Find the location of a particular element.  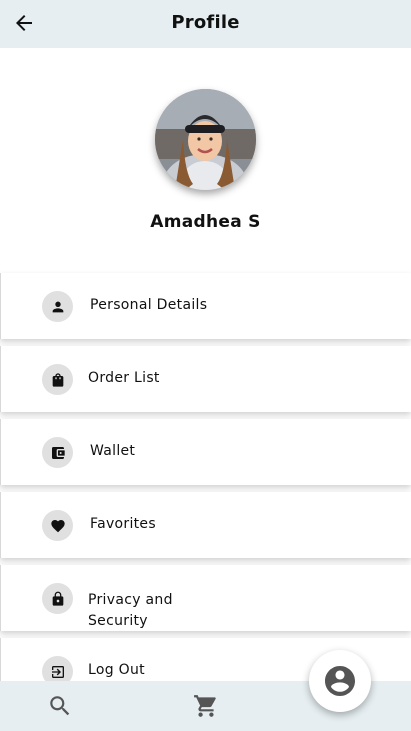

menu-label: Favorites is located at coordinates (123, 524).